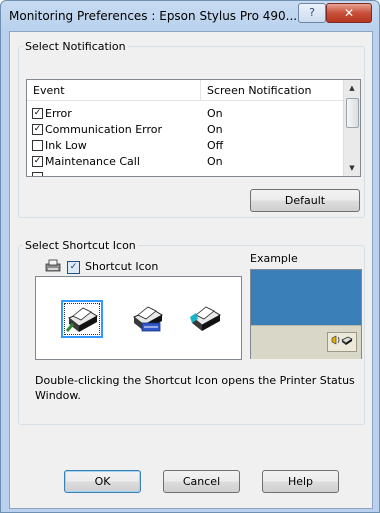 This screenshot has height=513, width=380. What do you see at coordinates (53, 266) in the screenshot?
I see `printer-small-icon` at bounding box center [53, 266].